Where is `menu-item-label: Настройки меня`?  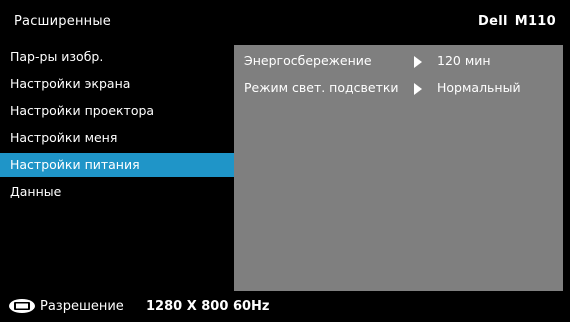
menu-item-label: Настройки меня is located at coordinates (64, 137).